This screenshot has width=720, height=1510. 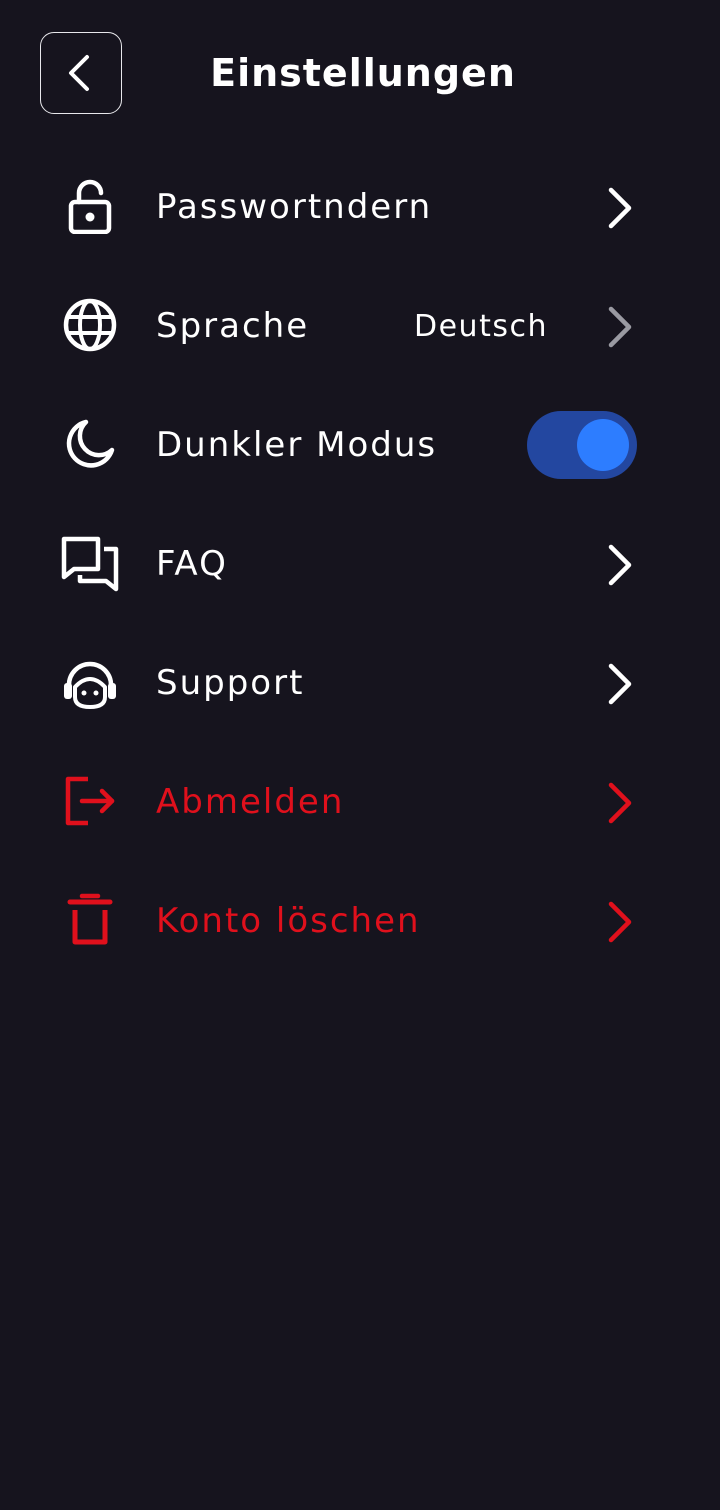 I want to click on header: Einstellungen, so click(x=360, y=75).